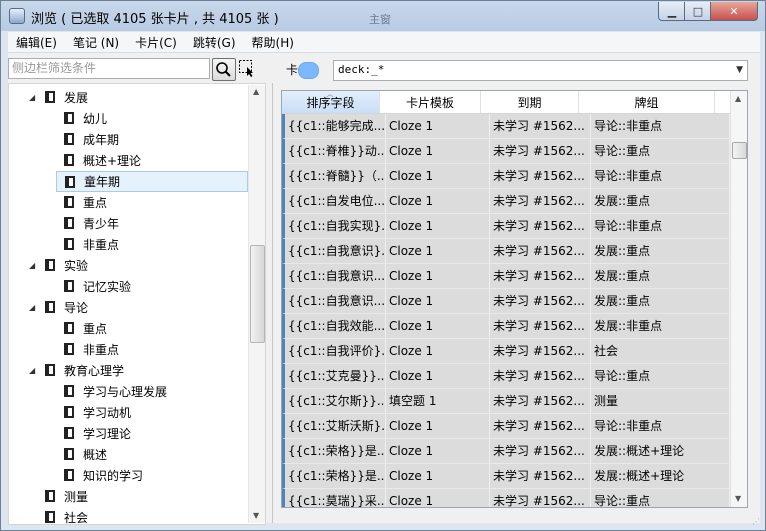  What do you see at coordinates (506, 251) in the screenshot?
I see `table-row: {{c1::自我意识}... Cloze 1 未学习 #1562... 发展::重点` at bounding box center [506, 251].